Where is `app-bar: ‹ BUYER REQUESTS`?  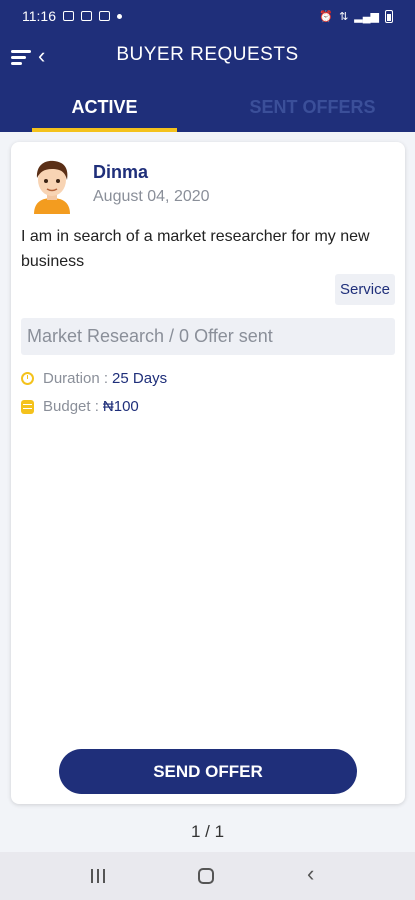 app-bar: ‹ BUYER REQUESTS is located at coordinates (207, 56).